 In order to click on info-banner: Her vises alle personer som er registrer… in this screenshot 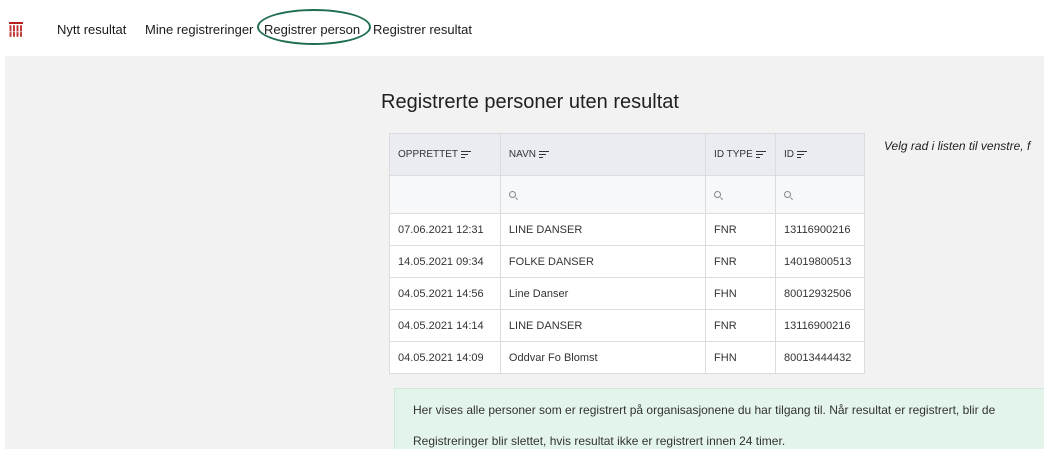, I will do `click(719, 418)`.